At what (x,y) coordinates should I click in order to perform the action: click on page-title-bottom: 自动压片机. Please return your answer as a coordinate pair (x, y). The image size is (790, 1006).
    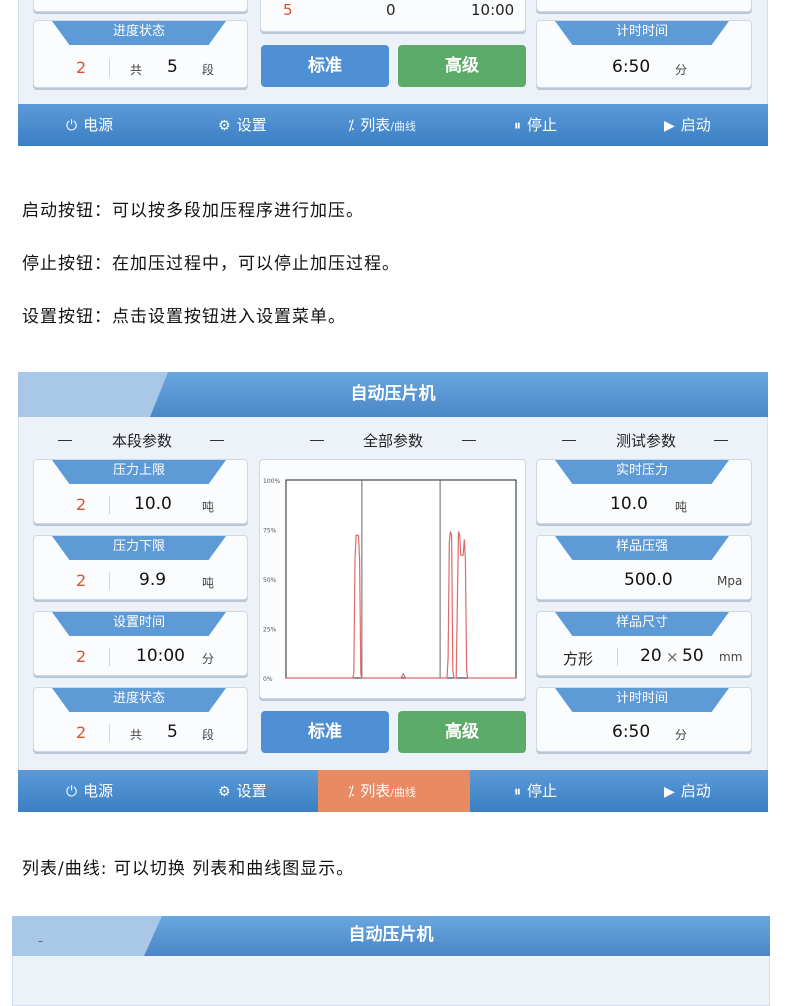
    Looking at the image, I should click on (391, 935).